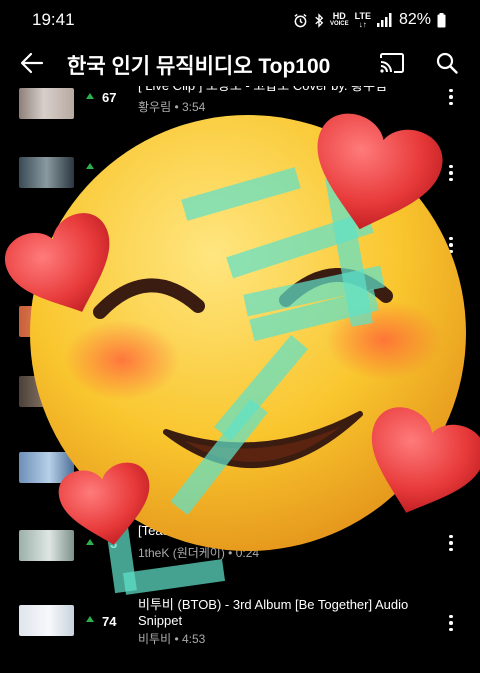 This screenshot has height=673, width=480. I want to click on back-button, so click(32, 63).